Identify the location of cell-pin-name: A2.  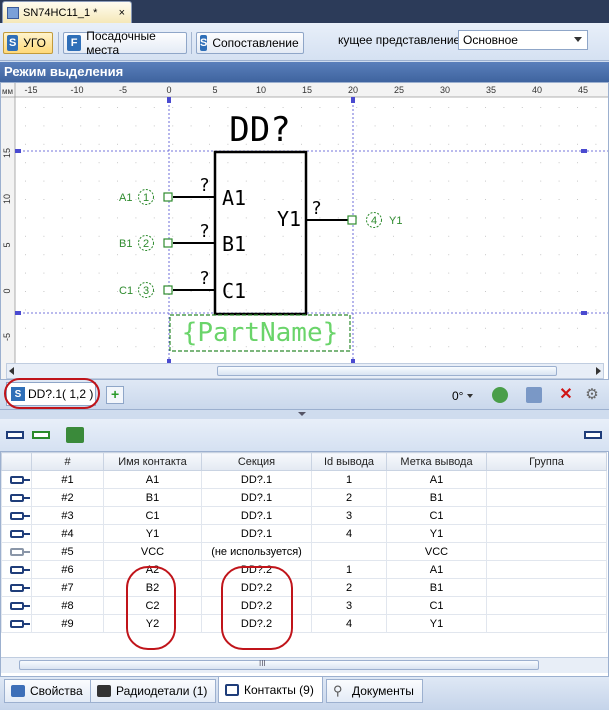
(152, 569).